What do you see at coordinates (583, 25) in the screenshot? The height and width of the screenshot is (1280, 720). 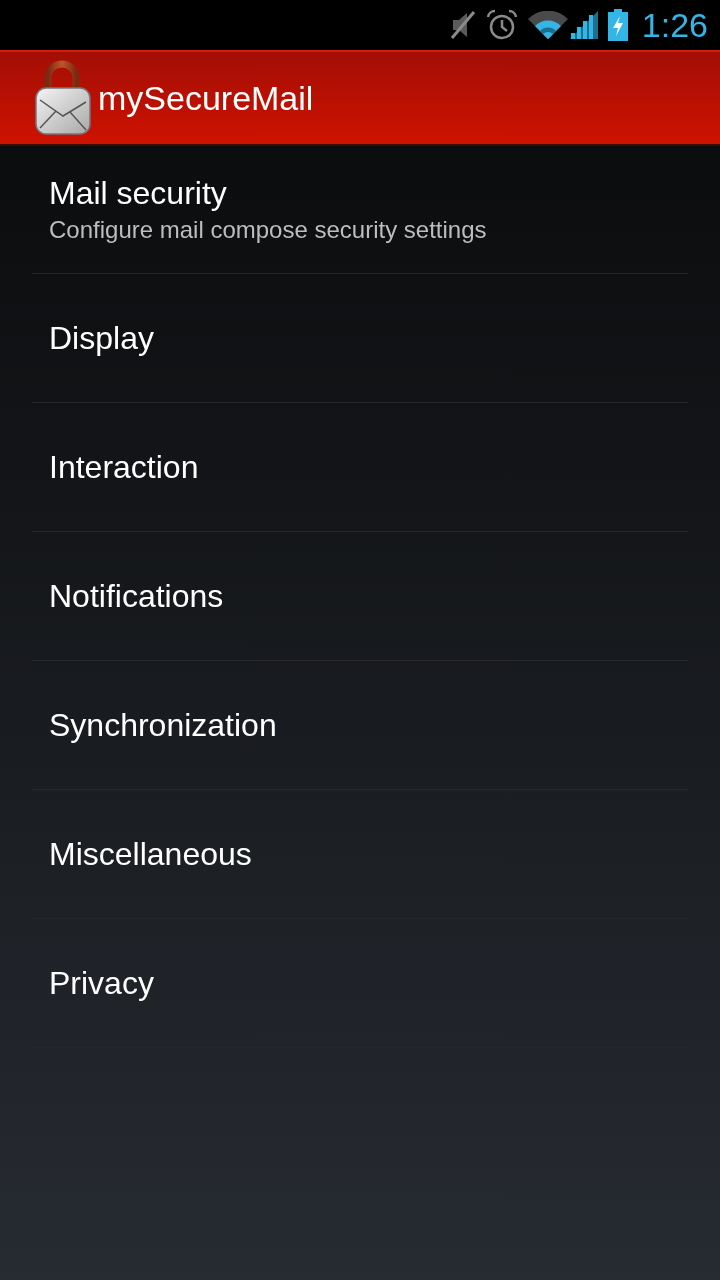 I see `cell-signal-icon` at bounding box center [583, 25].